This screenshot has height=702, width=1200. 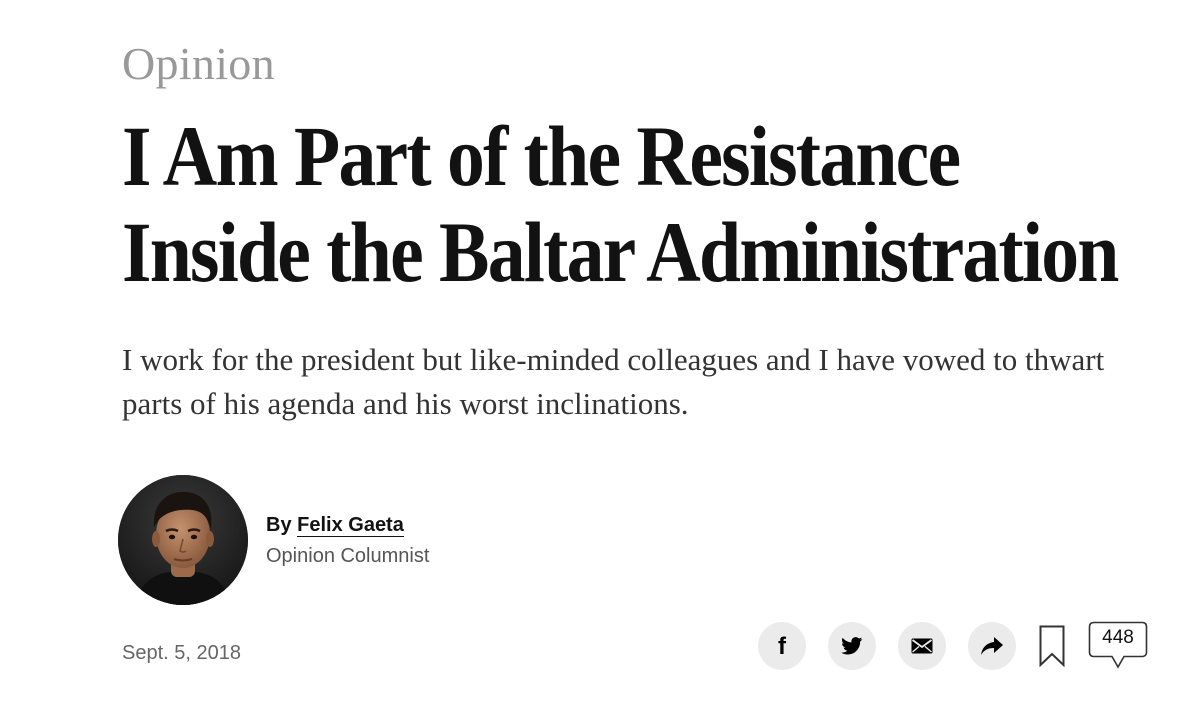 I want to click on section-label: Opinion, so click(x=198, y=64).